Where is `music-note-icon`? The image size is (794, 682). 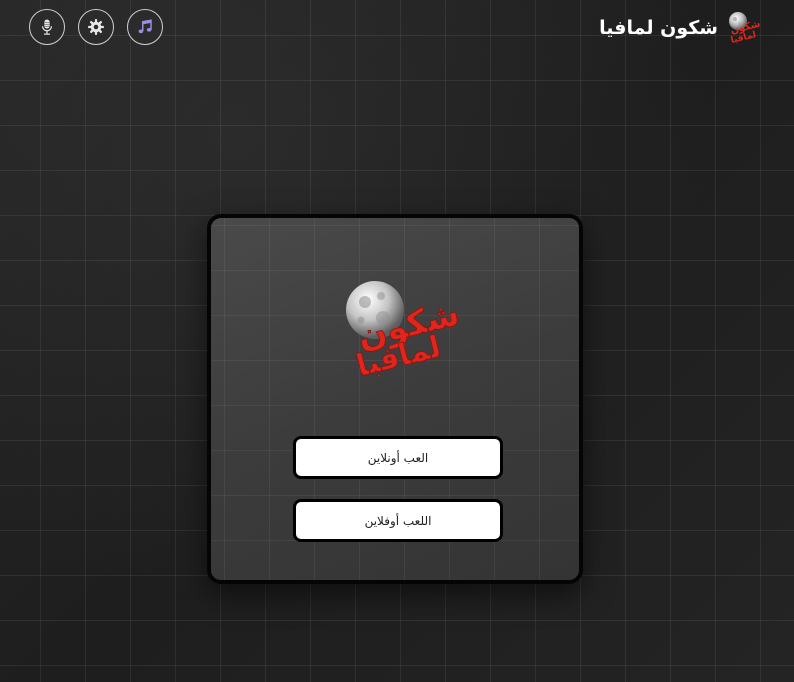 music-note-icon is located at coordinates (145, 26).